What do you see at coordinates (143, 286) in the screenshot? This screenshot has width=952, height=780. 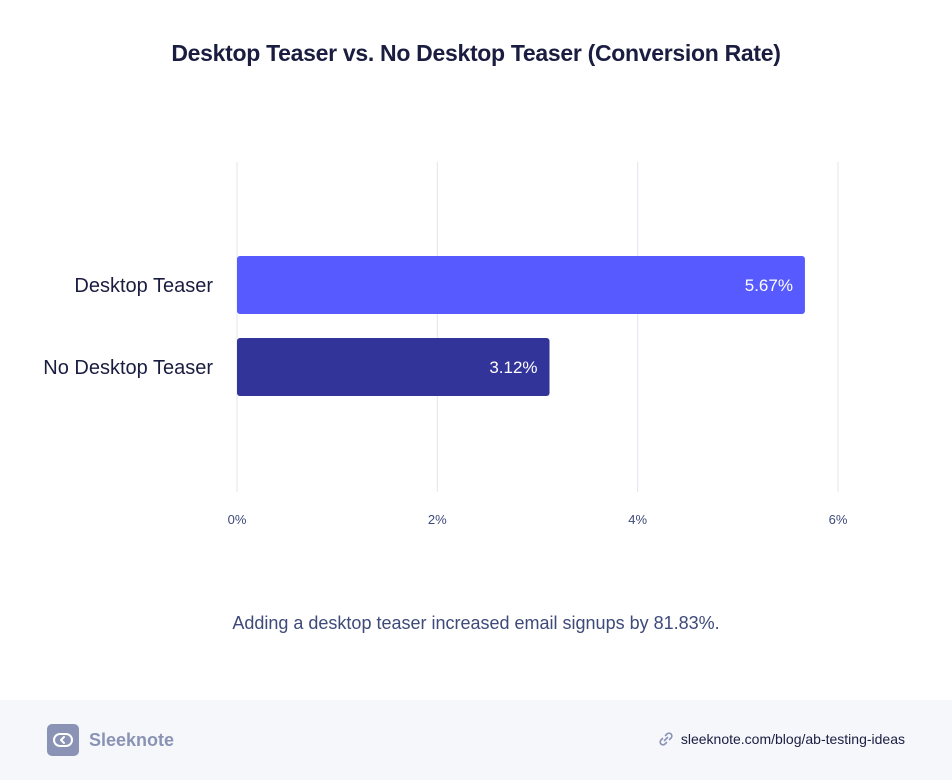 I see `category-label: Desktop Teaser` at bounding box center [143, 286].